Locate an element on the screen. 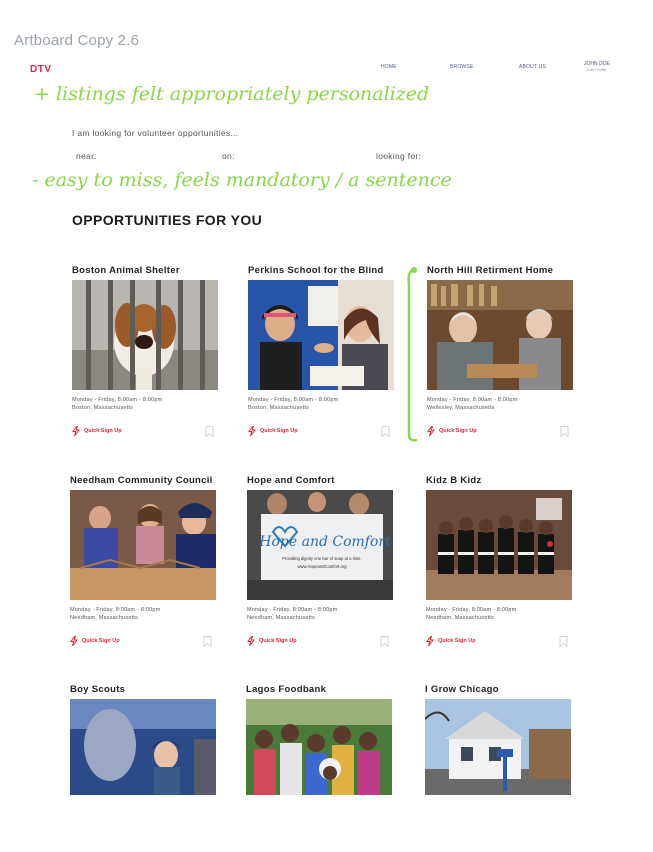 The image size is (653, 852). on-filter: on: is located at coordinates (228, 156).